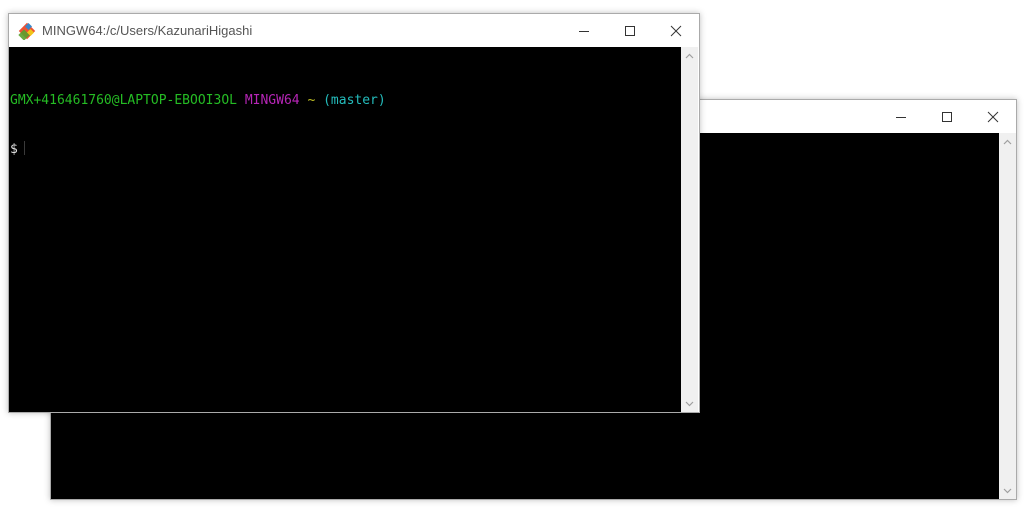 The height and width of the screenshot is (511, 1024). Describe the element at coordinates (27, 31) in the screenshot. I see `git-icon` at that location.